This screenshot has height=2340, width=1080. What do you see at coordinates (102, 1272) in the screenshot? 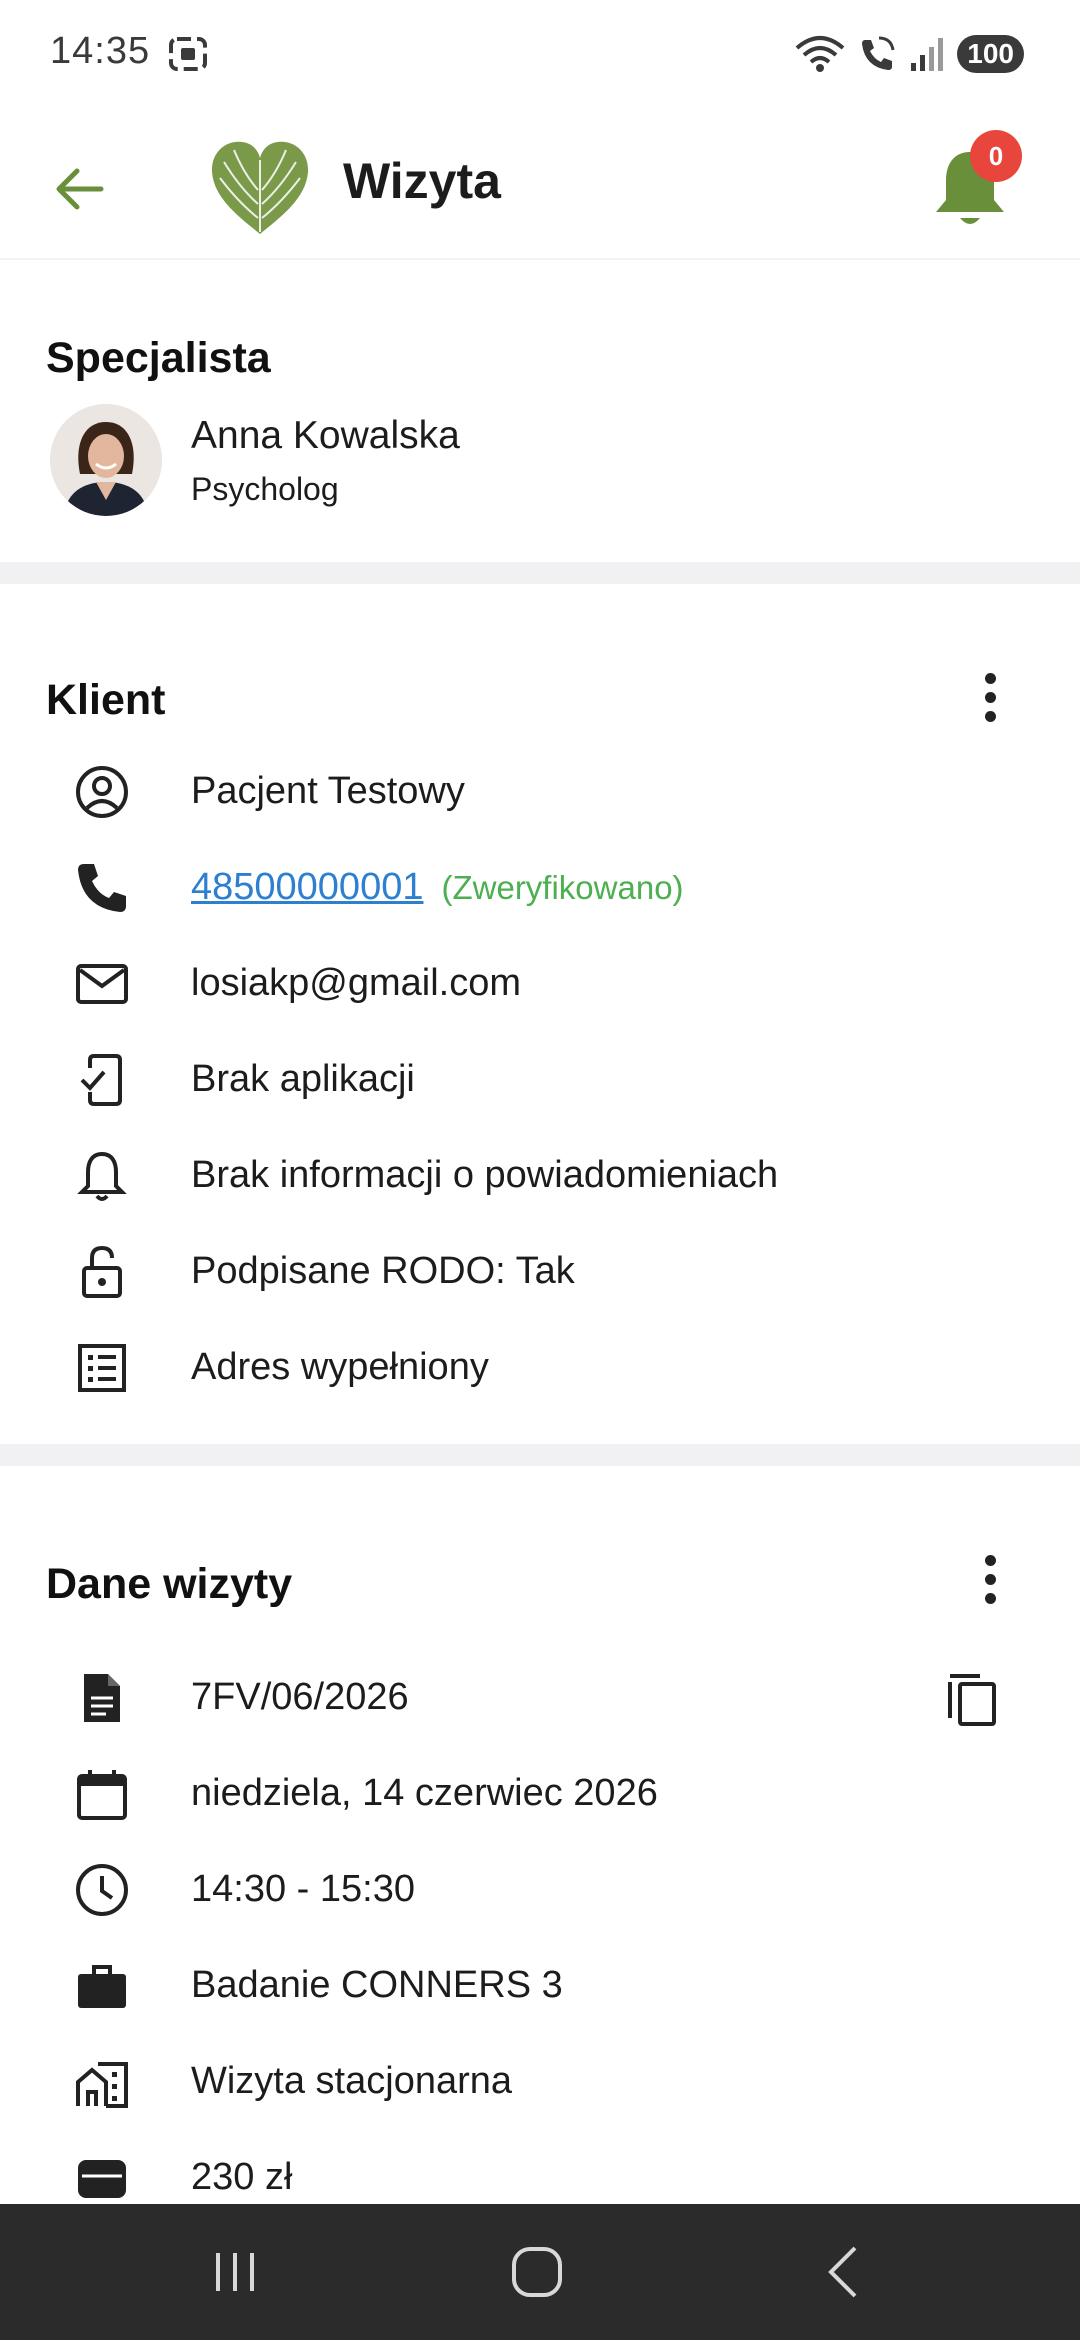
I see `lock-open-icon` at bounding box center [102, 1272].